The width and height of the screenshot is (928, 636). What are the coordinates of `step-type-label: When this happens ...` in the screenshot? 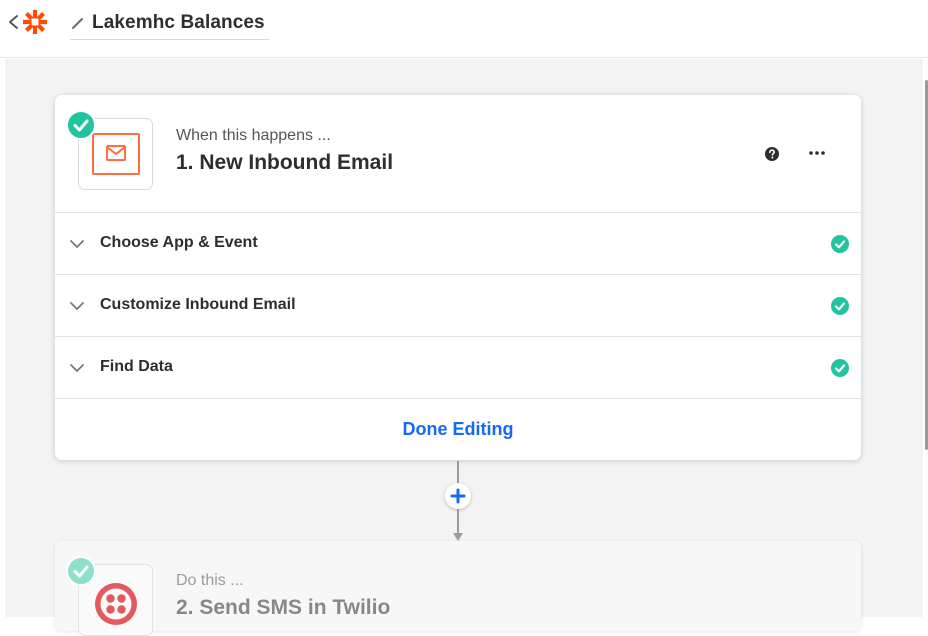 It's located at (253, 135).